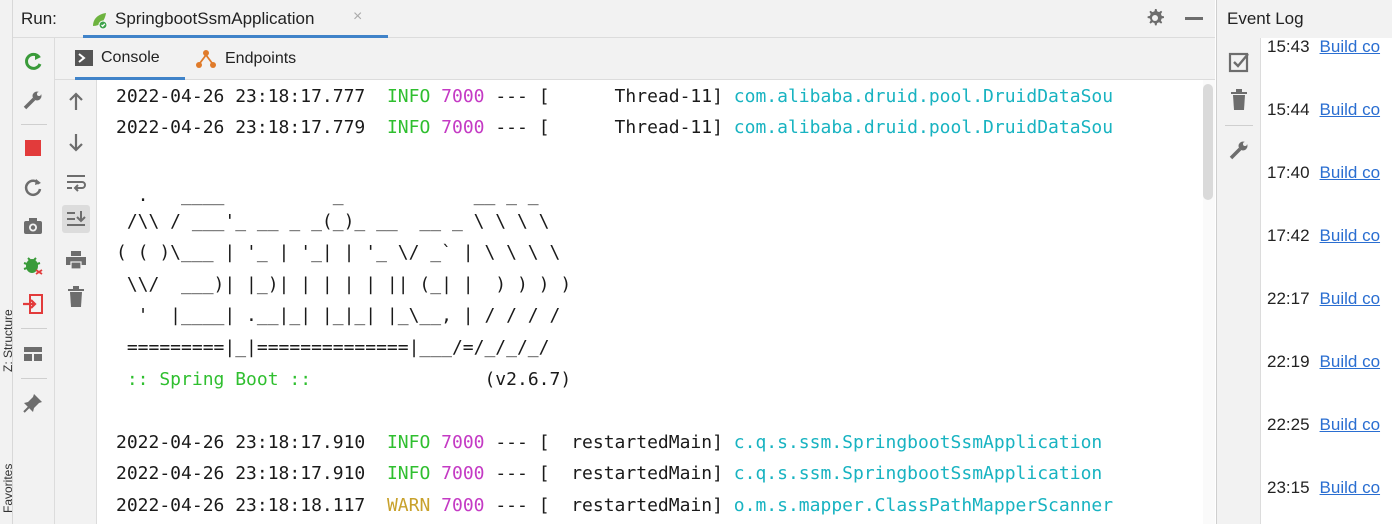 The width and height of the screenshot is (1392, 524). I want to click on event-log-entry: 17:42 Build co, so click(1324, 235).